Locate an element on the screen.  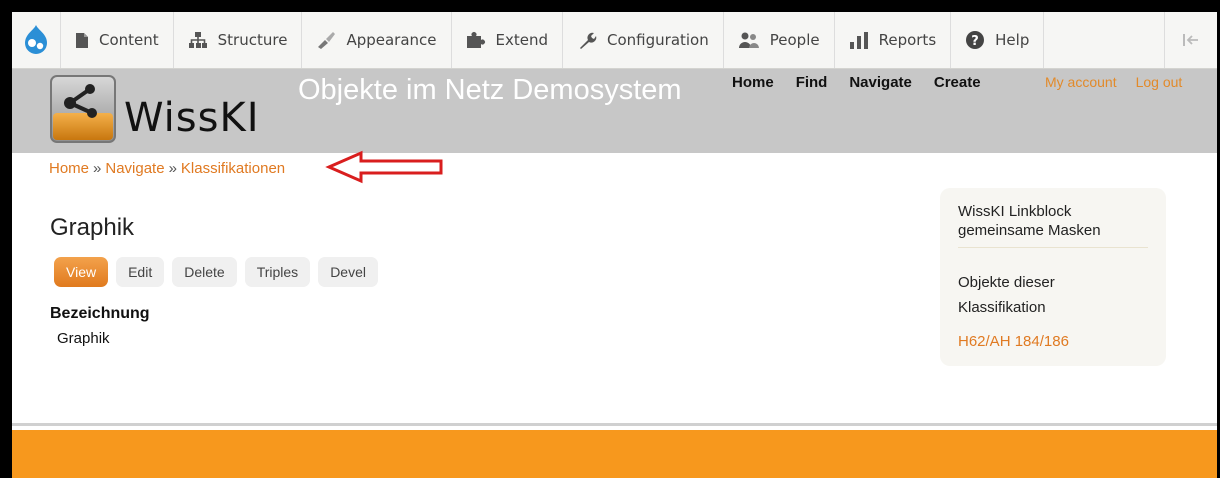
site-footer is located at coordinates (614, 454).